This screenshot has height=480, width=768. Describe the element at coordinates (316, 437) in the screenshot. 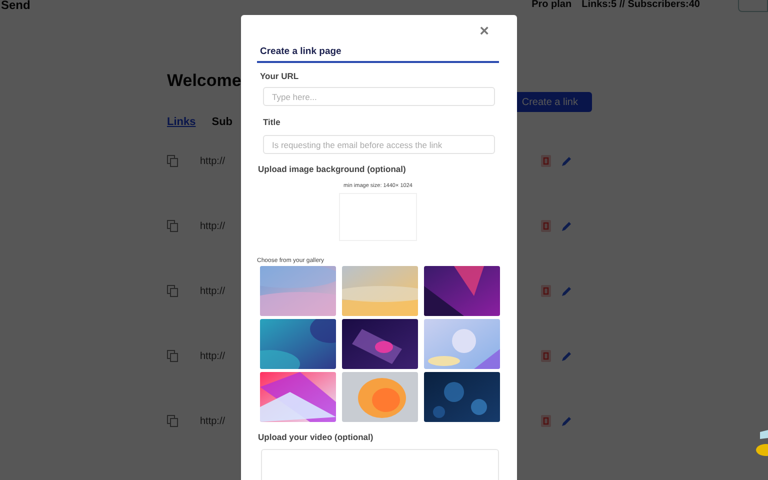

I see `field-label: Upload your video (optional)` at that location.